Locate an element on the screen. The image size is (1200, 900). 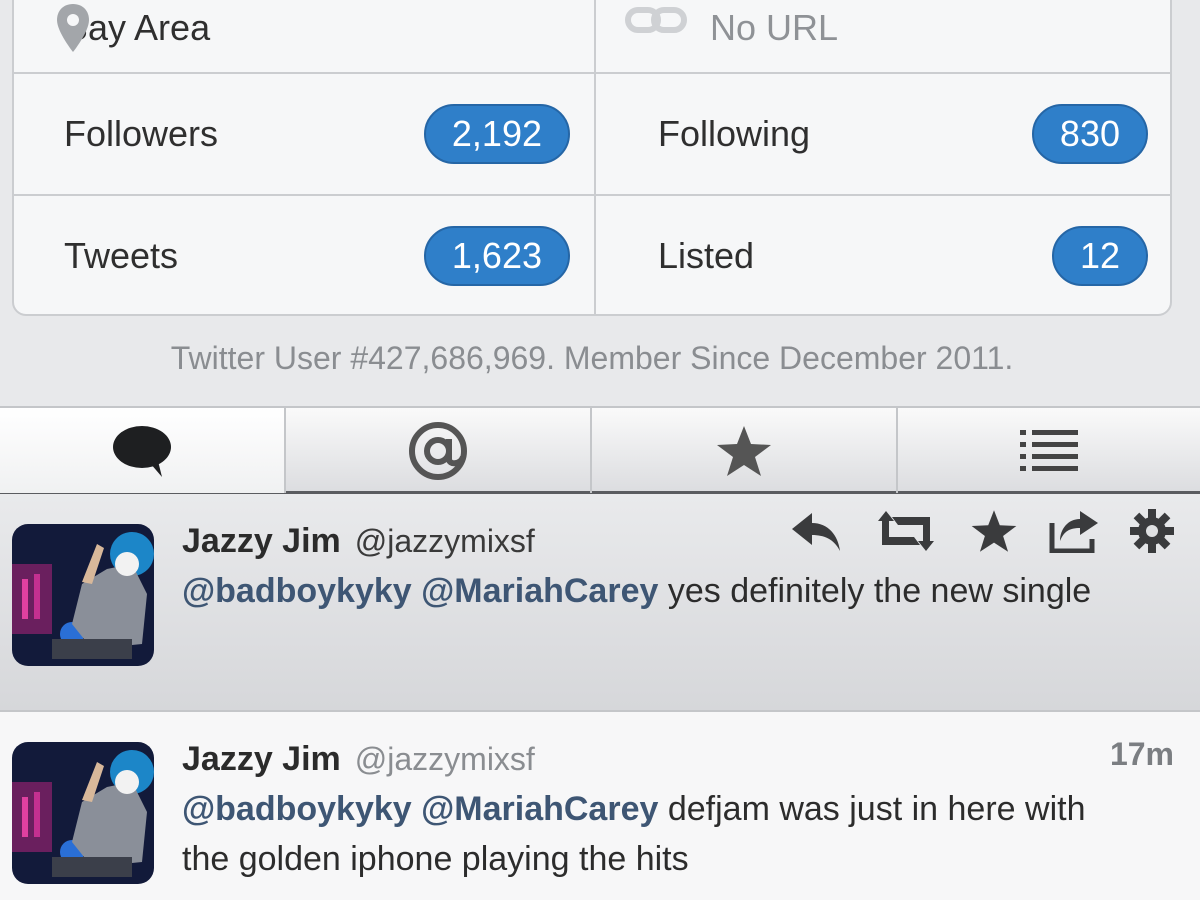
following-count-badge: 830 is located at coordinates (1089, 134).